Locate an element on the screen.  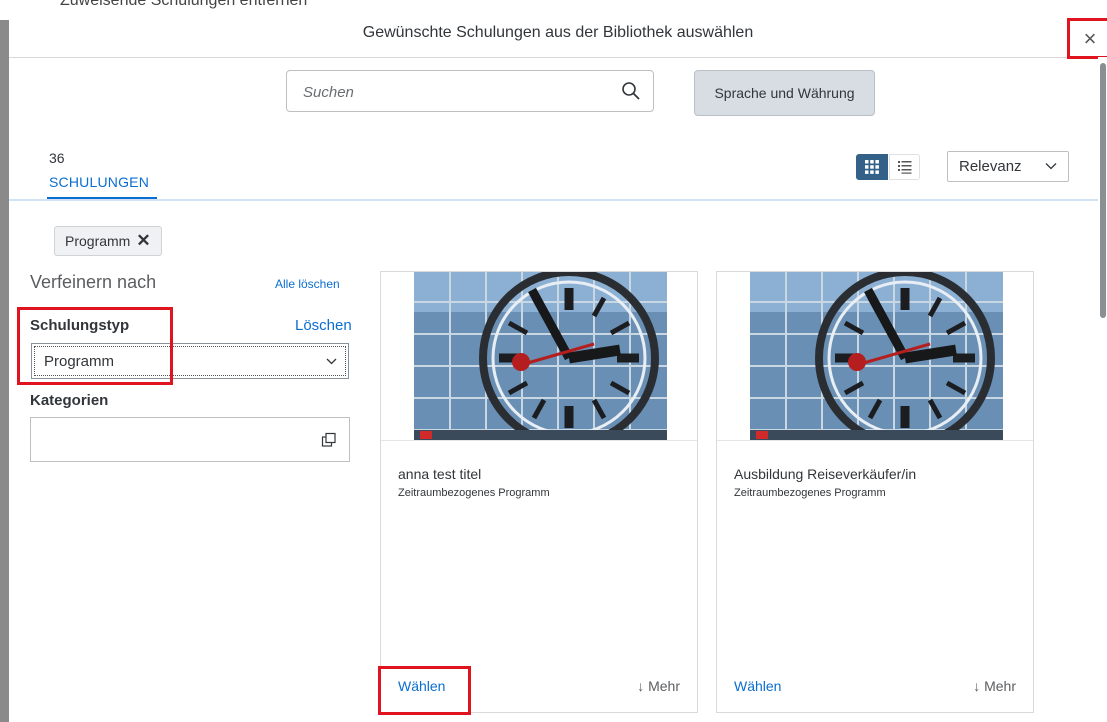
remove-filter-icon: ✕ is located at coordinates (143, 241).